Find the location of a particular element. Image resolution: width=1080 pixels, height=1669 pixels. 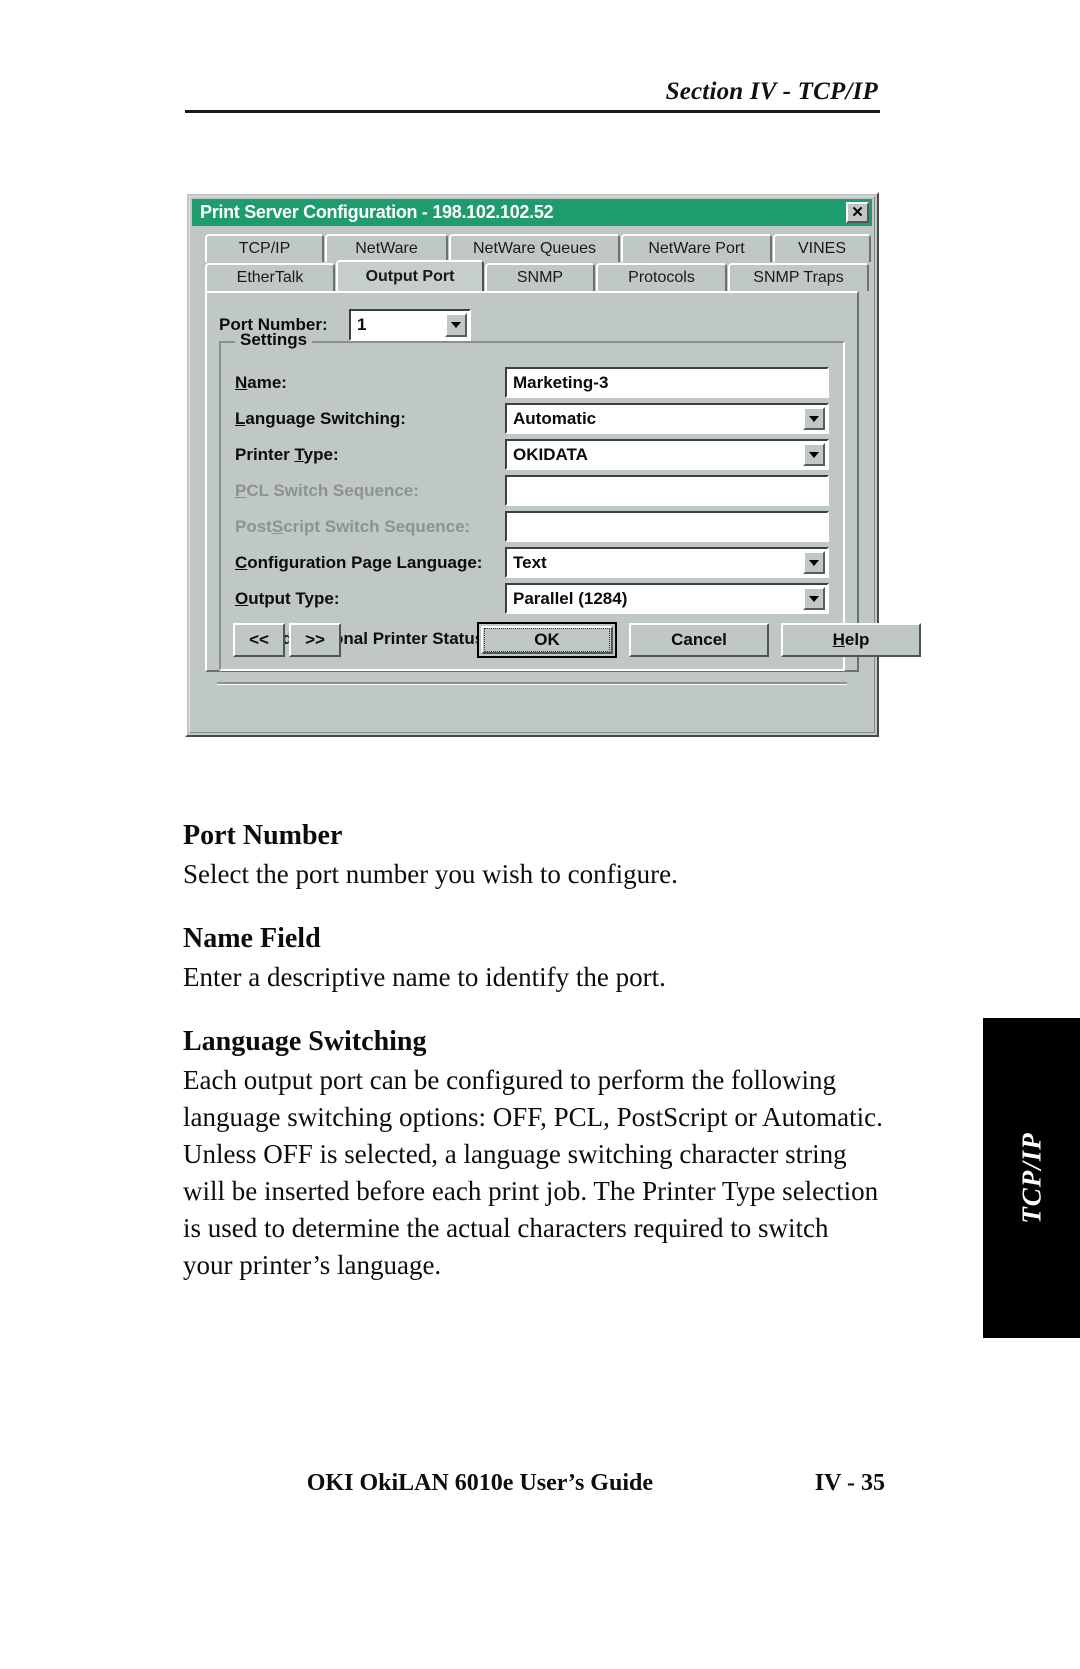

name-input: Marketing-3 is located at coordinates (667, 382).